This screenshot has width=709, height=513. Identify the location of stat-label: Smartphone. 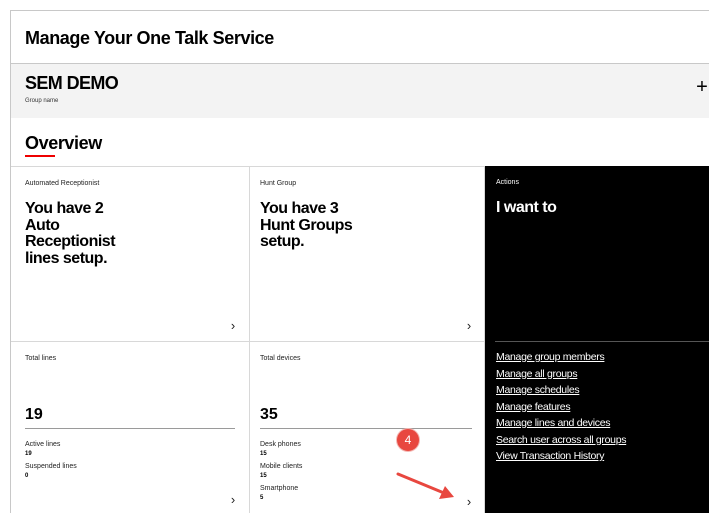
(279, 488).